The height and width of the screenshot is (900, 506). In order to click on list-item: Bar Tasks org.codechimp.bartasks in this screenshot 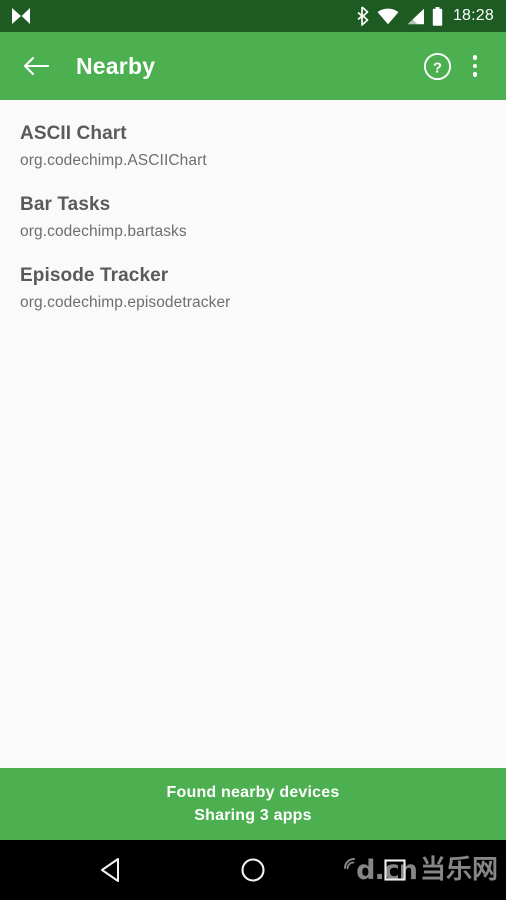, I will do `click(253, 218)`.